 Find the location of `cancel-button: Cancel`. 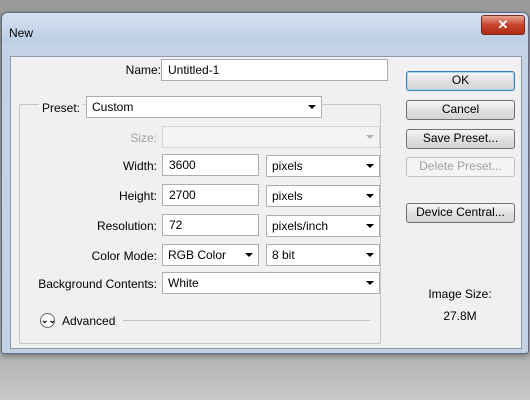

cancel-button: Cancel is located at coordinates (460, 110).